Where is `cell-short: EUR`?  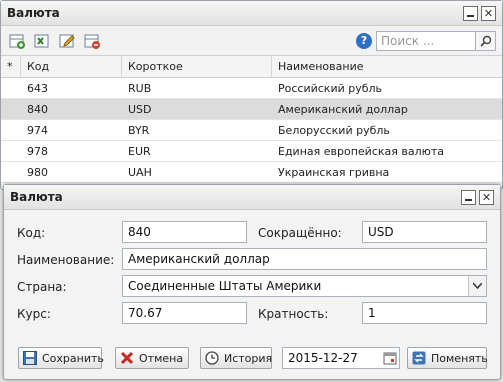 cell-short: EUR is located at coordinates (139, 151).